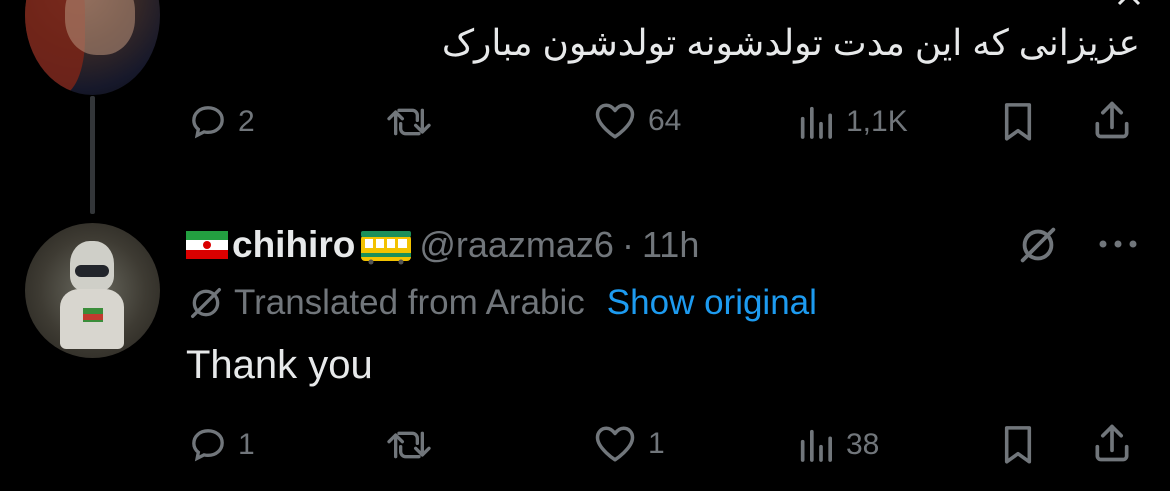 The width and height of the screenshot is (1170, 491). What do you see at coordinates (1038, 245) in the screenshot?
I see `grok-icon` at bounding box center [1038, 245].